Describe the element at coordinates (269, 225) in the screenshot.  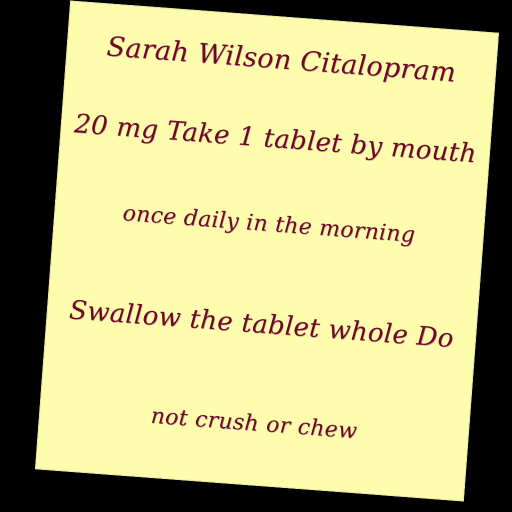
I see `note-line-3: once daily in the morning` at that location.